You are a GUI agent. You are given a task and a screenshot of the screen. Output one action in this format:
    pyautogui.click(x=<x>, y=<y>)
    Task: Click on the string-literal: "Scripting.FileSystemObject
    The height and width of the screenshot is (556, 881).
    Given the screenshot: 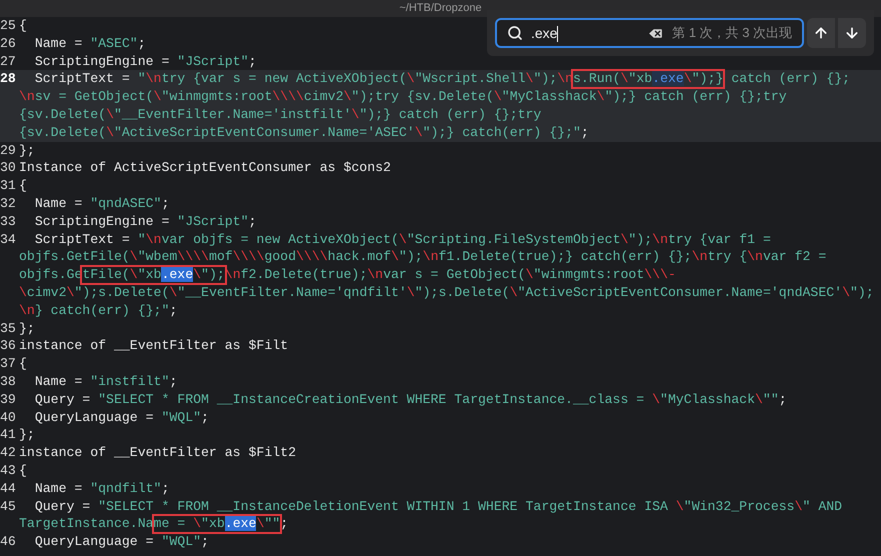 What is the action you would take?
    pyautogui.click(x=513, y=239)
    